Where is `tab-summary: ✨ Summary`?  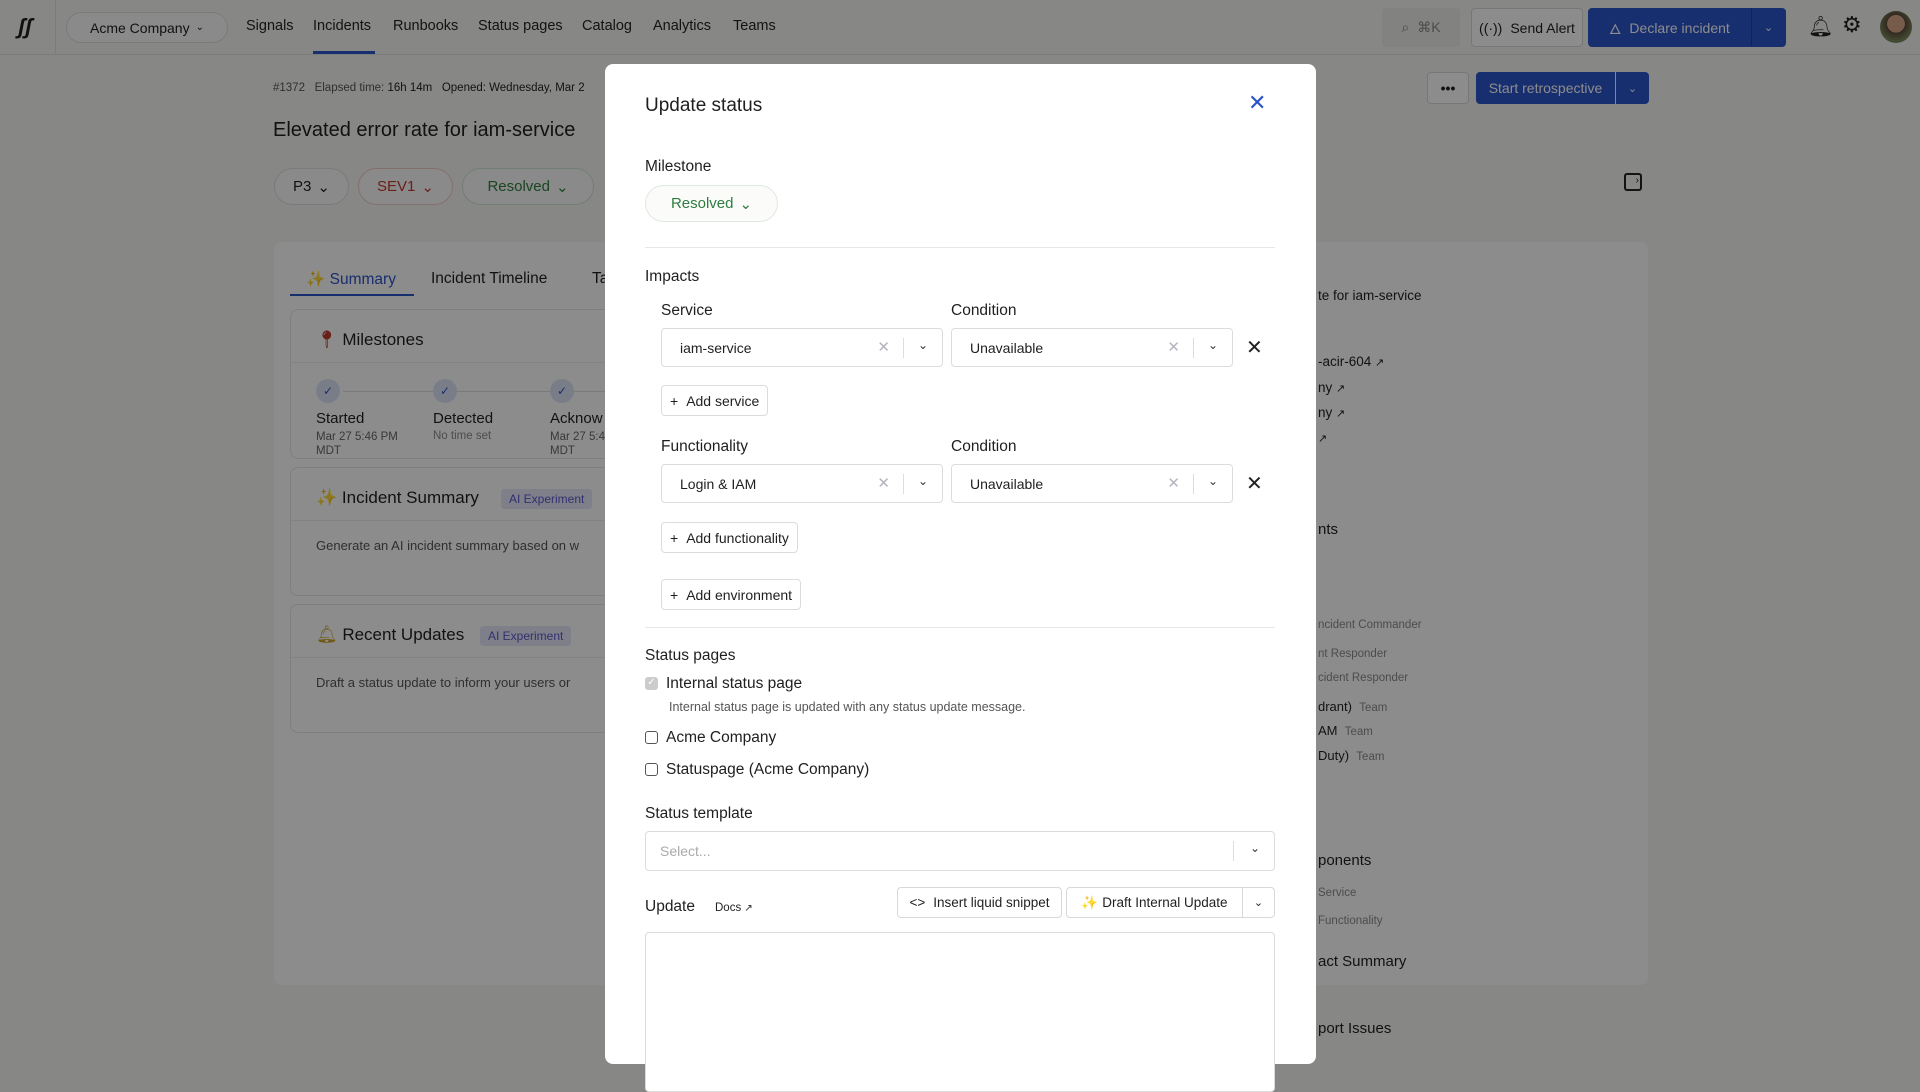 tab-summary: ✨ Summary is located at coordinates (351, 279).